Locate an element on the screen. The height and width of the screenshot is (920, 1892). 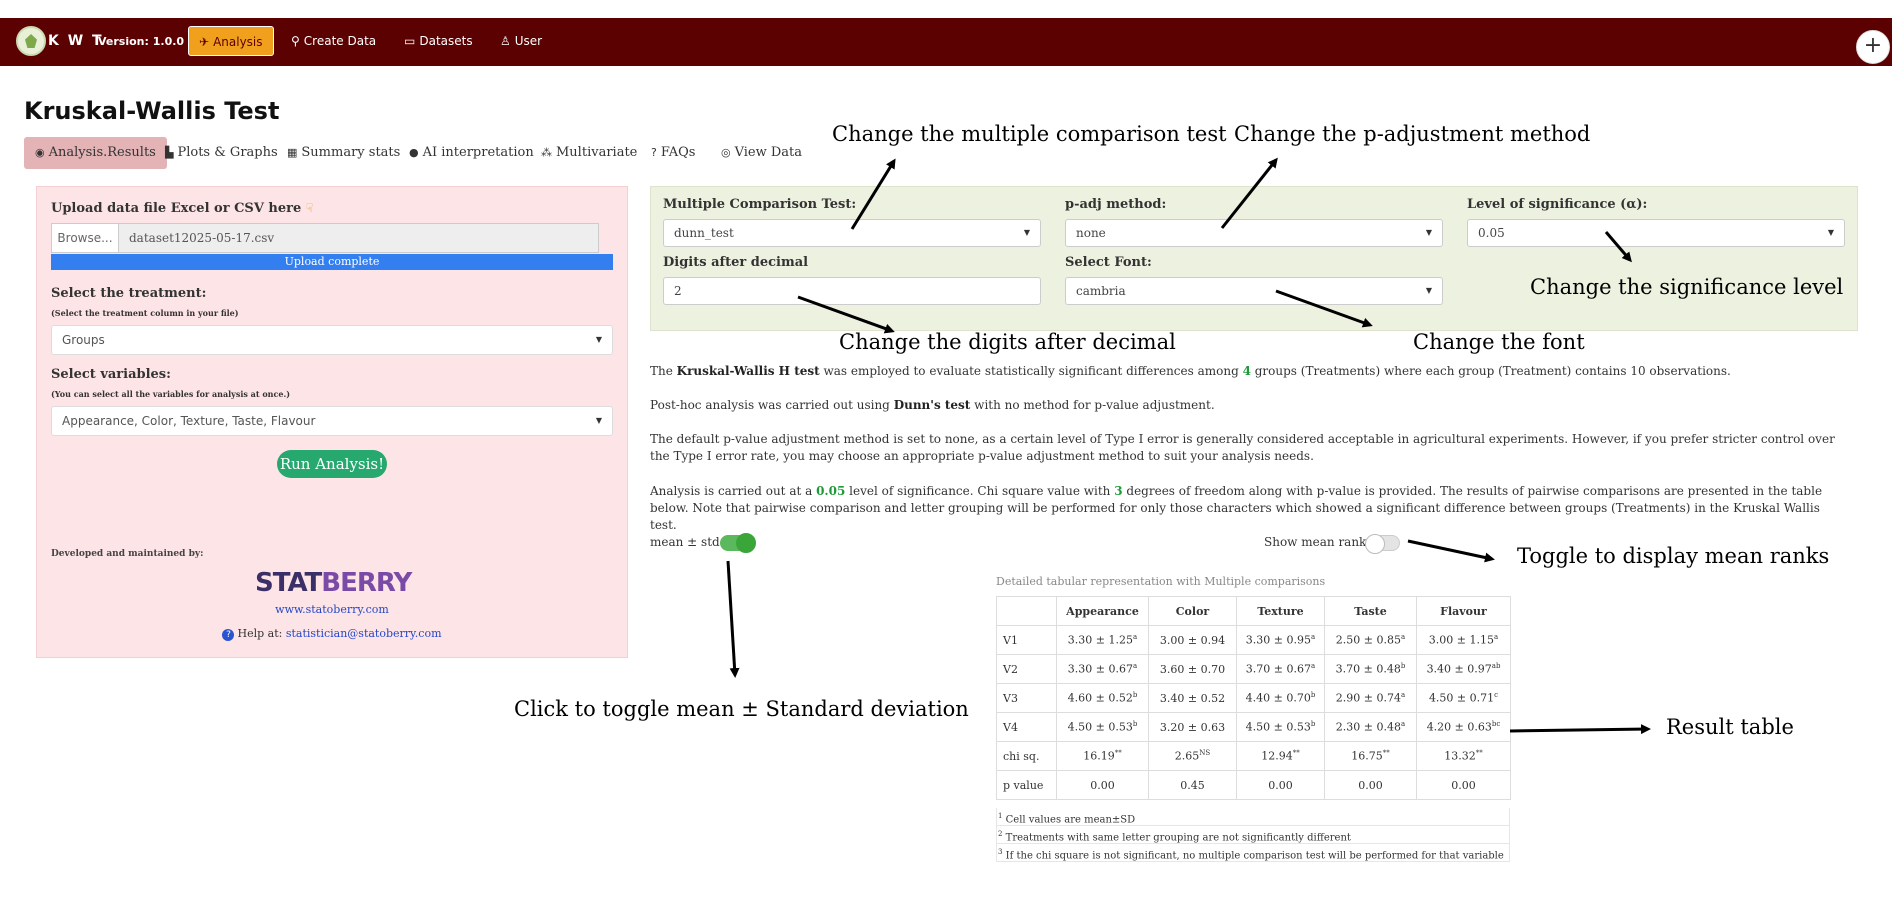
arrow-mean-ranks is located at coordinates (1451, 551).